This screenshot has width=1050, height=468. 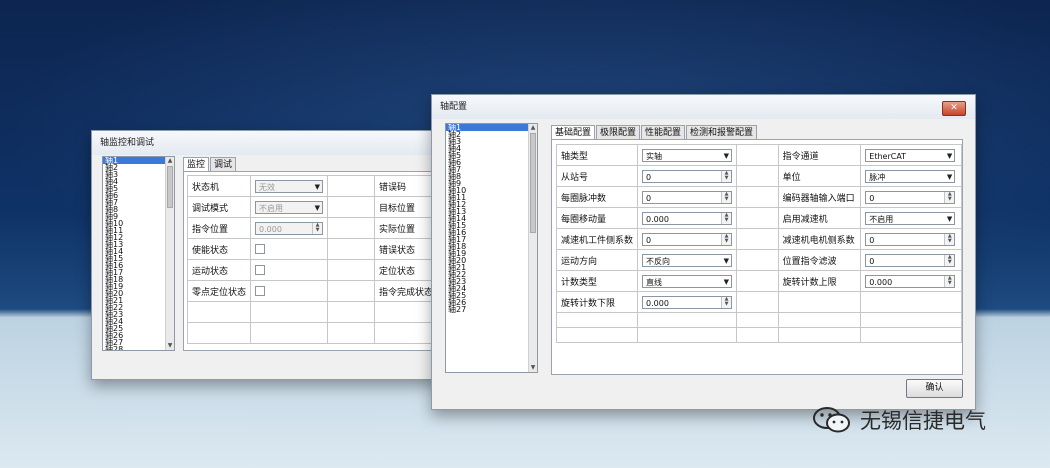 I want to click on tab: 调试, so click(x=223, y=164).